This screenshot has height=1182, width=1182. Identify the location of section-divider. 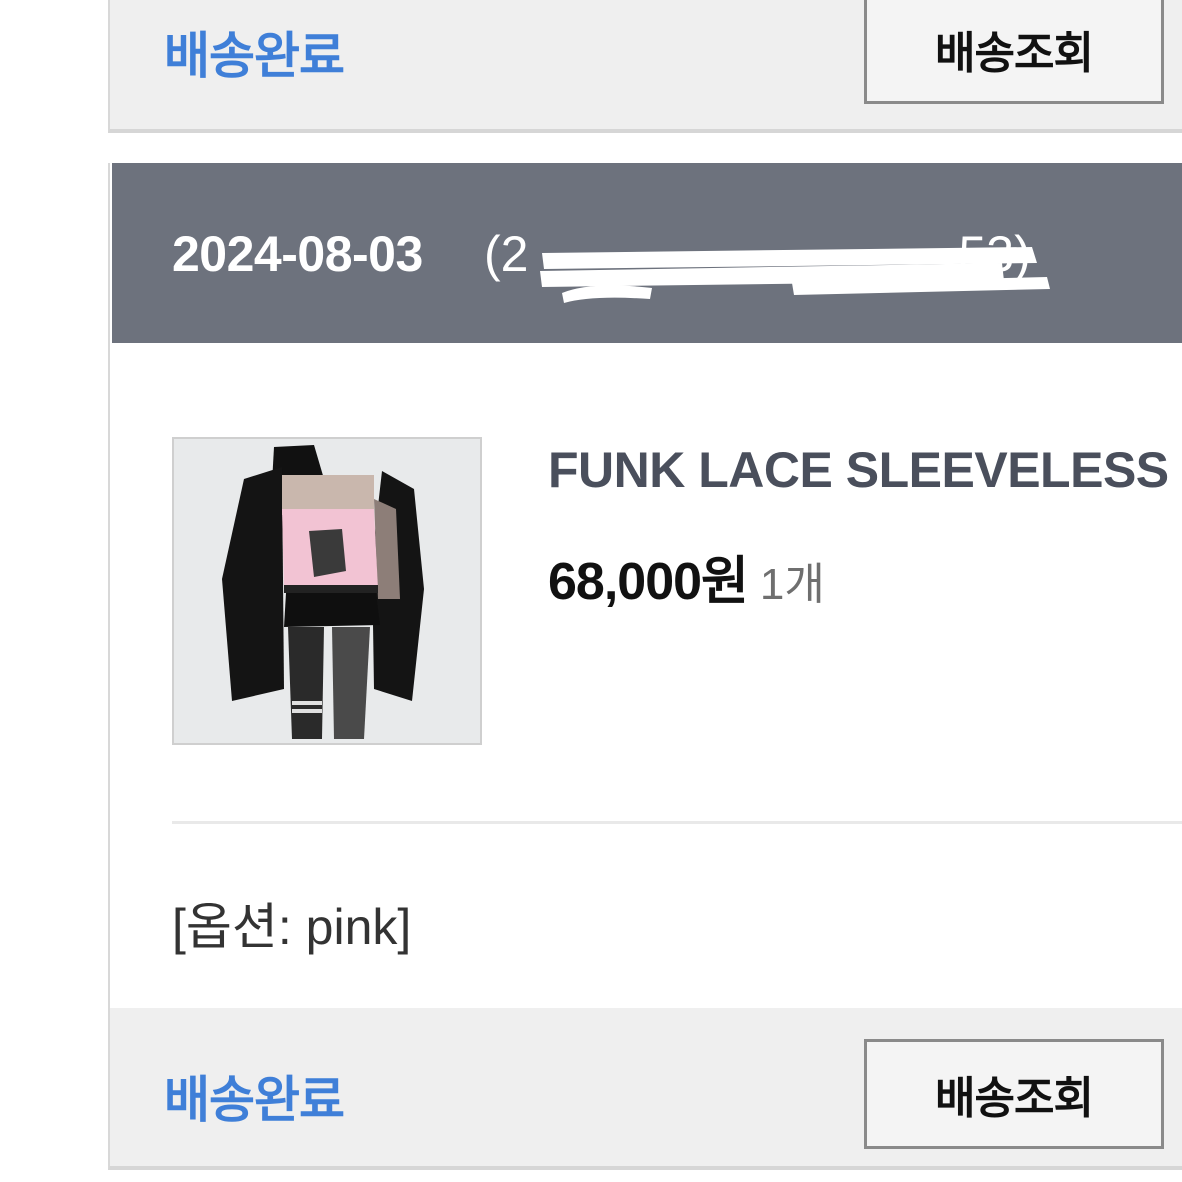
(677, 822).